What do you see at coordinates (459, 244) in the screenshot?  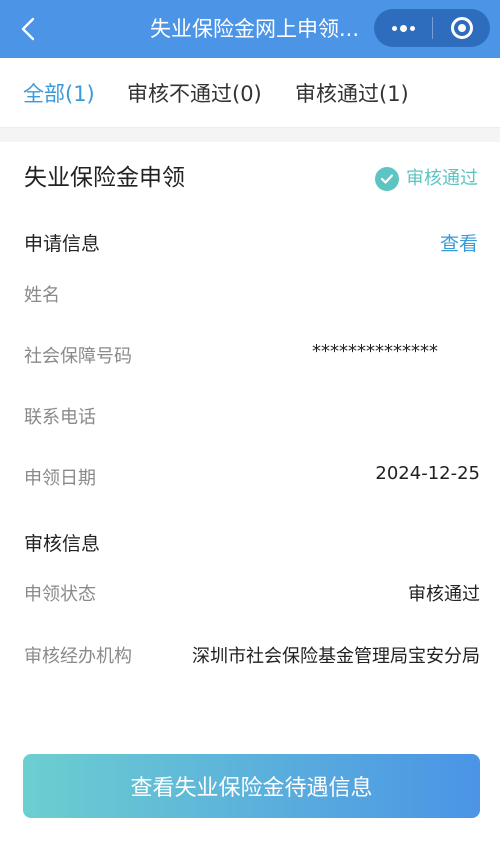 I see `view-link: 查看` at bounding box center [459, 244].